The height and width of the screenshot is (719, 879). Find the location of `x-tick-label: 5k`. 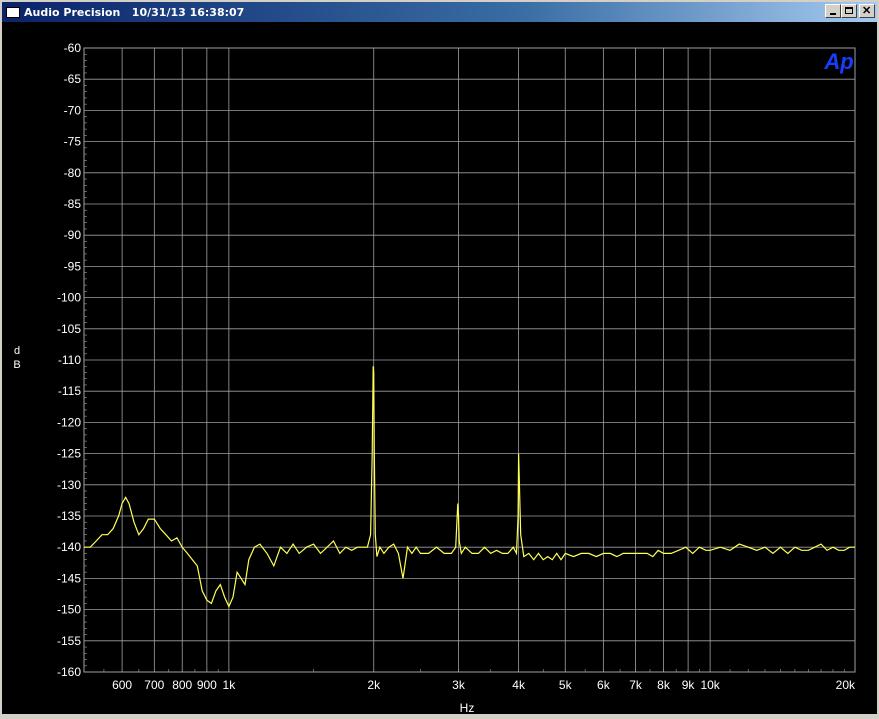

x-tick-label: 5k is located at coordinates (566, 685).